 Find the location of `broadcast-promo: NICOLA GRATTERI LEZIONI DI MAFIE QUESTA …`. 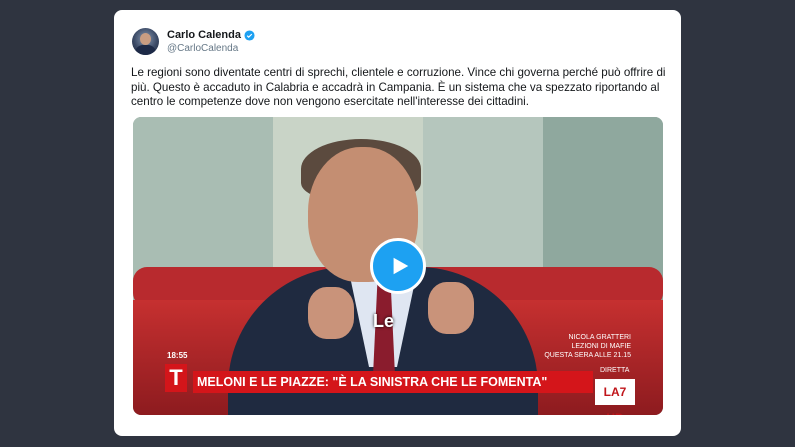

broadcast-promo: NICOLA GRATTERI LEZIONI DI MAFIE QUESTA … is located at coordinates (587, 346).